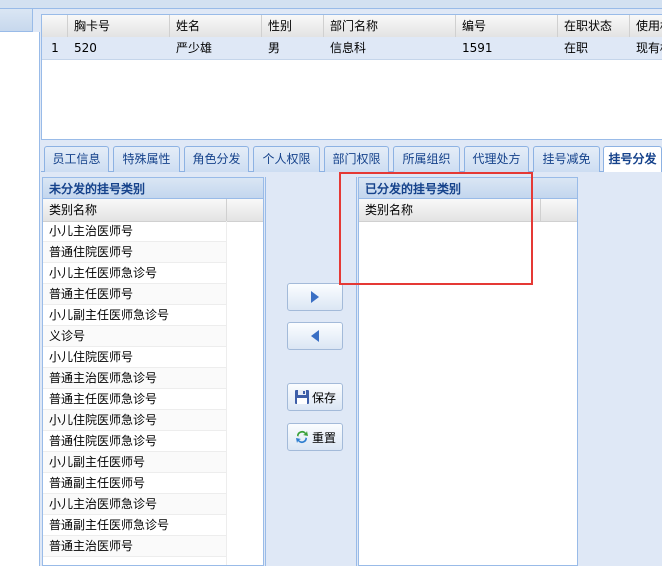 This screenshot has width=662, height=566. What do you see at coordinates (356, 159) in the screenshot?
I see `tab-4: 部门权限` at bounding box center [356, 159].